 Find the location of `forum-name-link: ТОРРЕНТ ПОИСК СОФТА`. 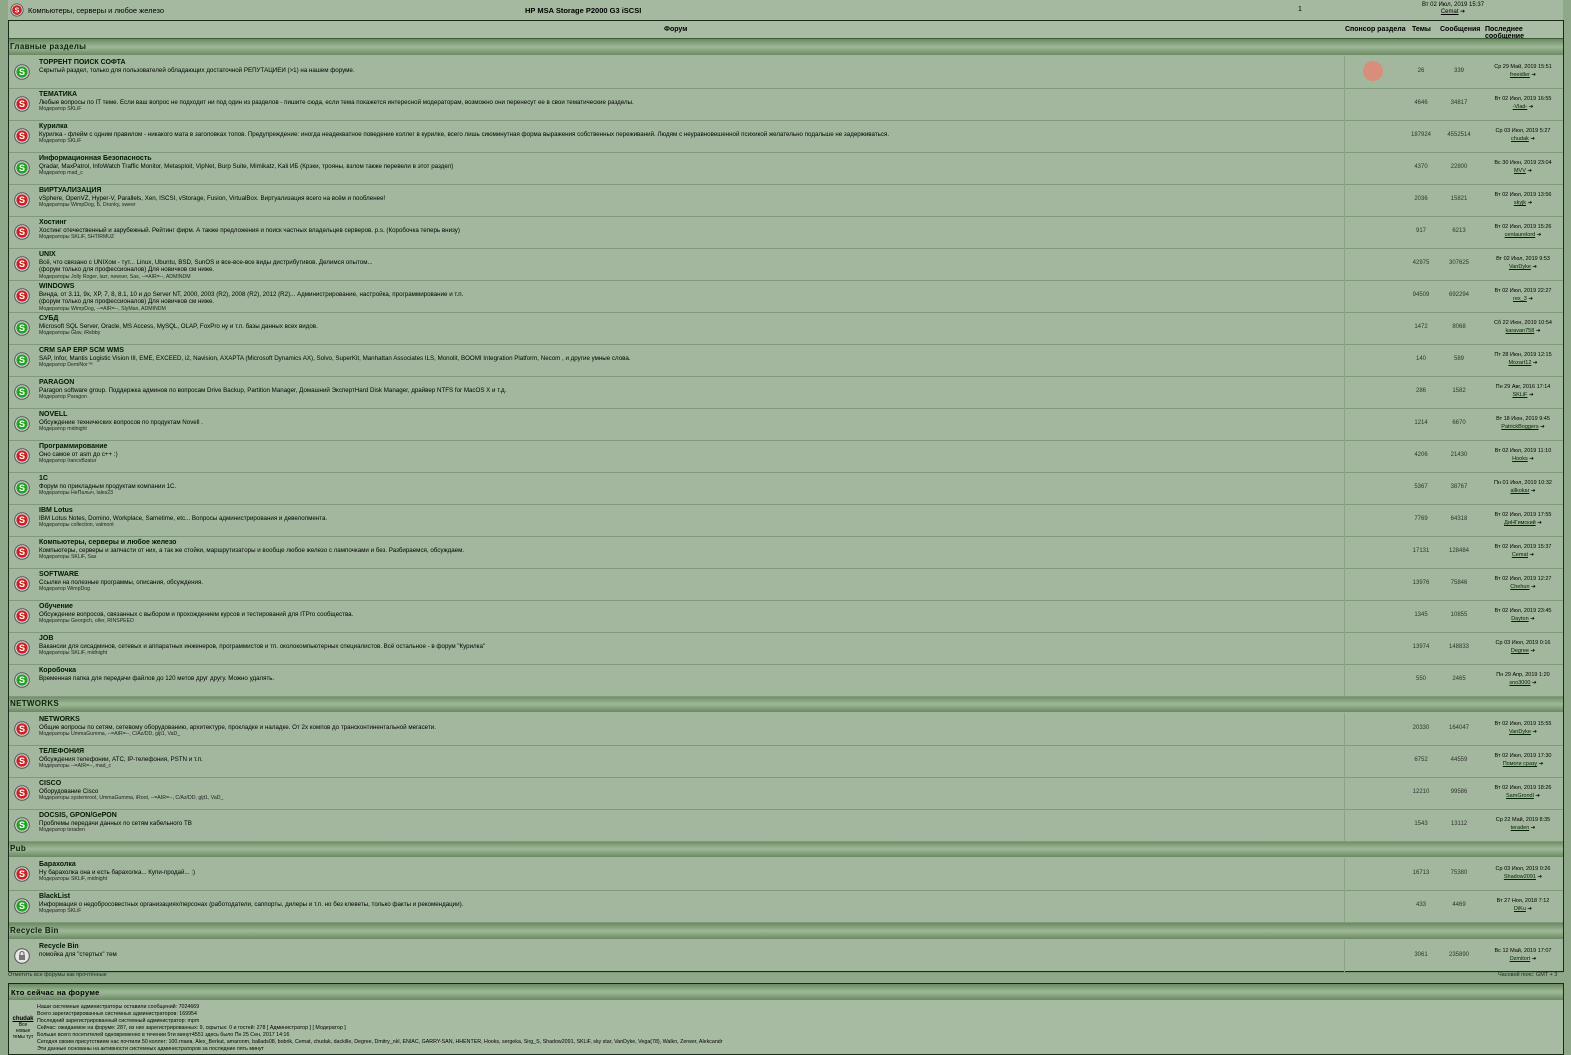

forum-name-link: ТОРРЕНТ ПОИСК СОФТА is located at coordinates (689, 63).